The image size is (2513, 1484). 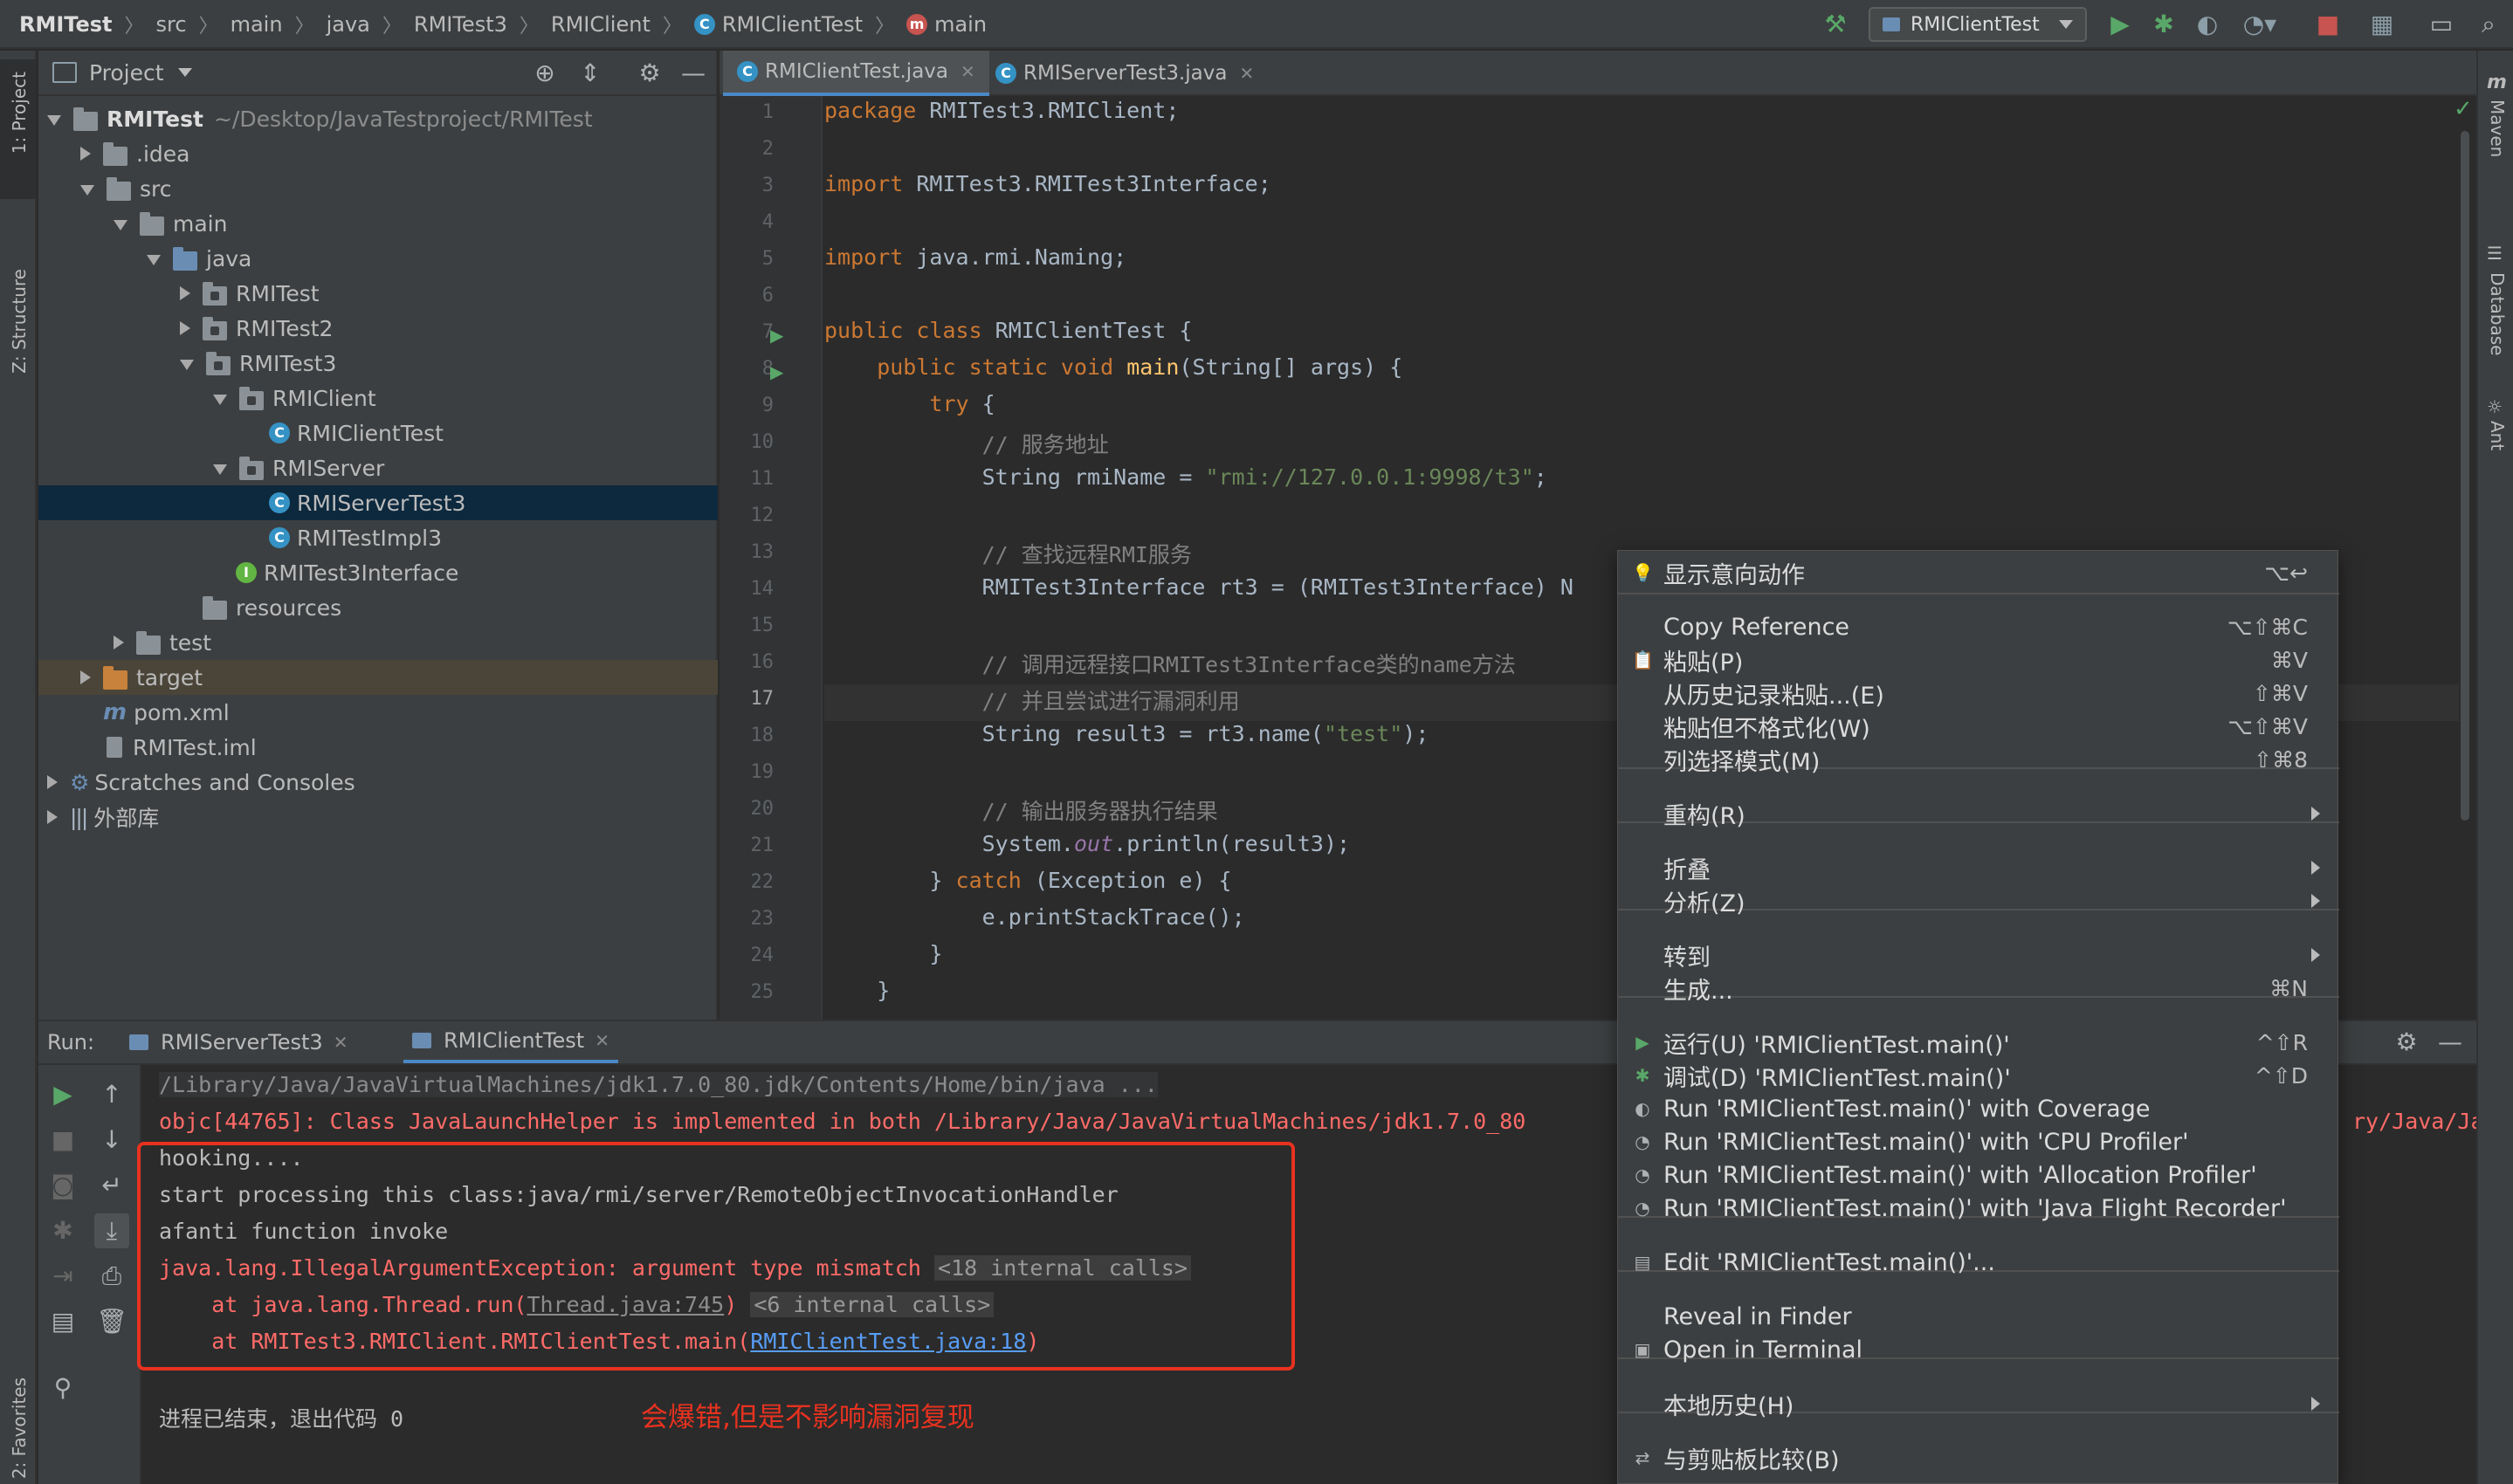 What do you see at coordinates (1978, 1404) in the screenshot?
I see `menu-item: 本地历史(H)` at bounding box center [1978, 1404].